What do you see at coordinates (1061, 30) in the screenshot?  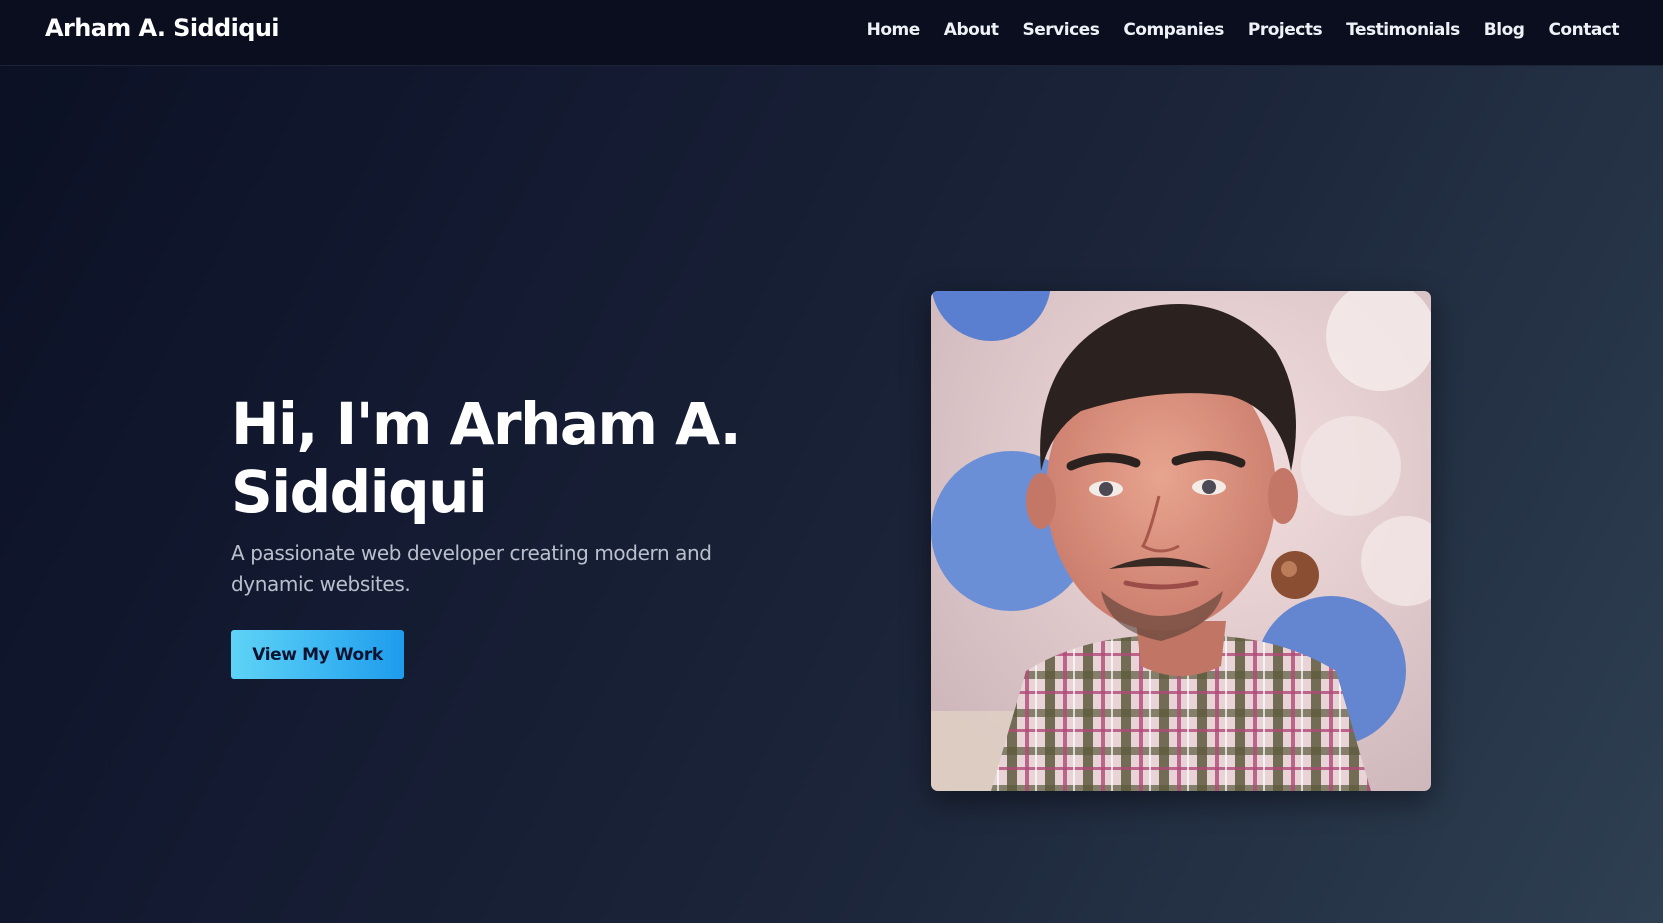 I see `nav-link-services: Services` at bounding box center [1061, 30].